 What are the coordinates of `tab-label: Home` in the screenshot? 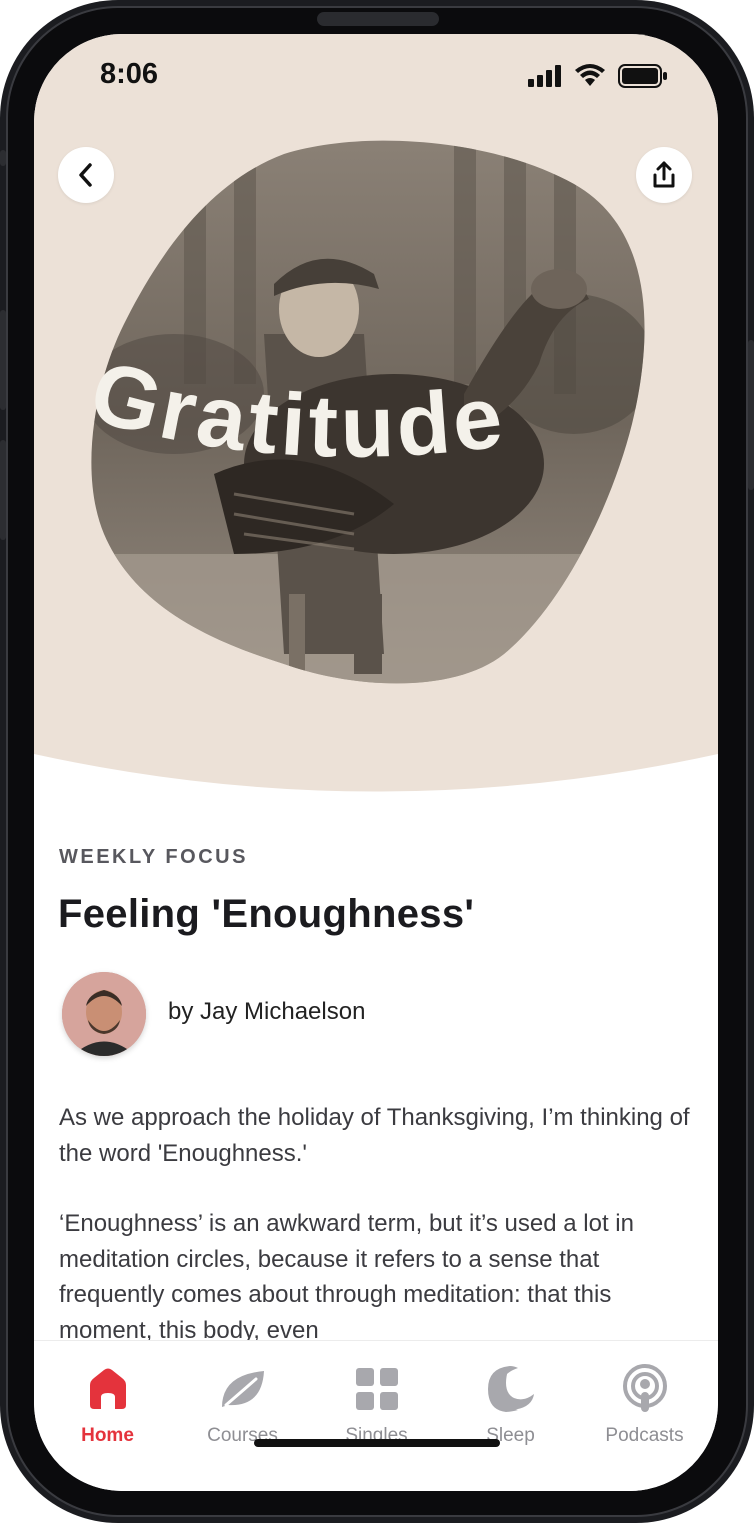 It's located at (107, 1435).